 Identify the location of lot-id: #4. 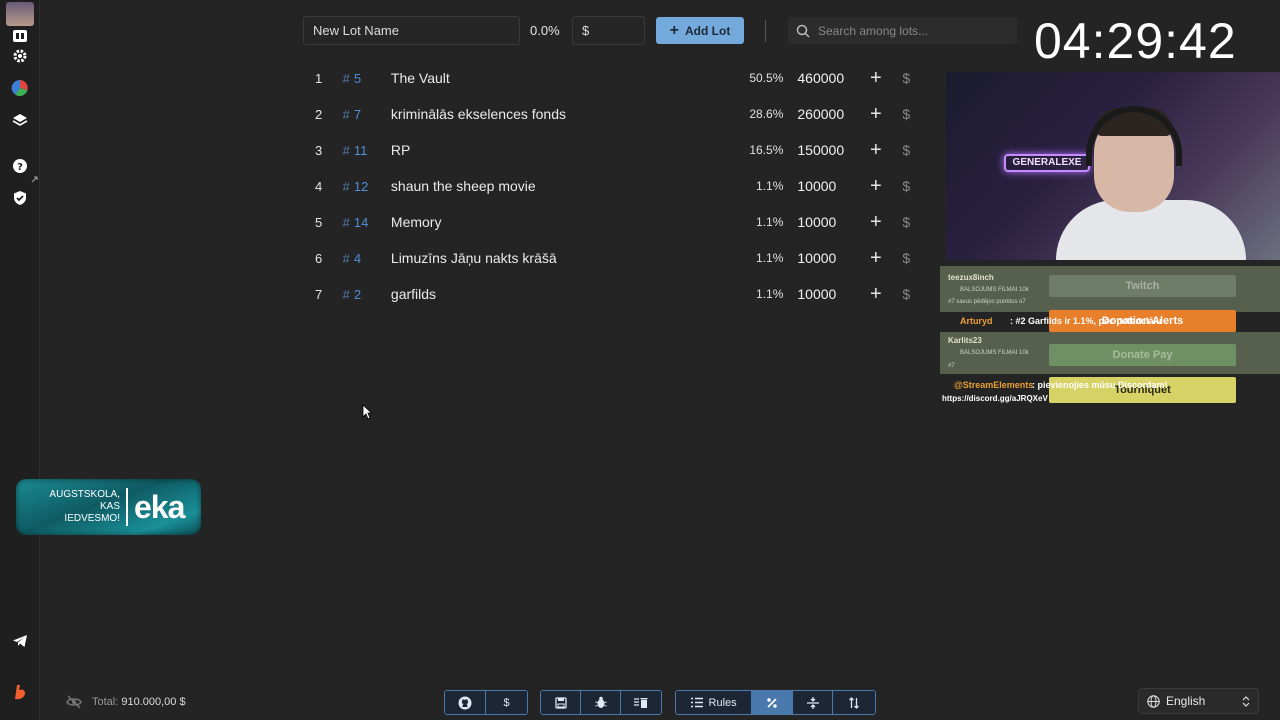
(357, 258).